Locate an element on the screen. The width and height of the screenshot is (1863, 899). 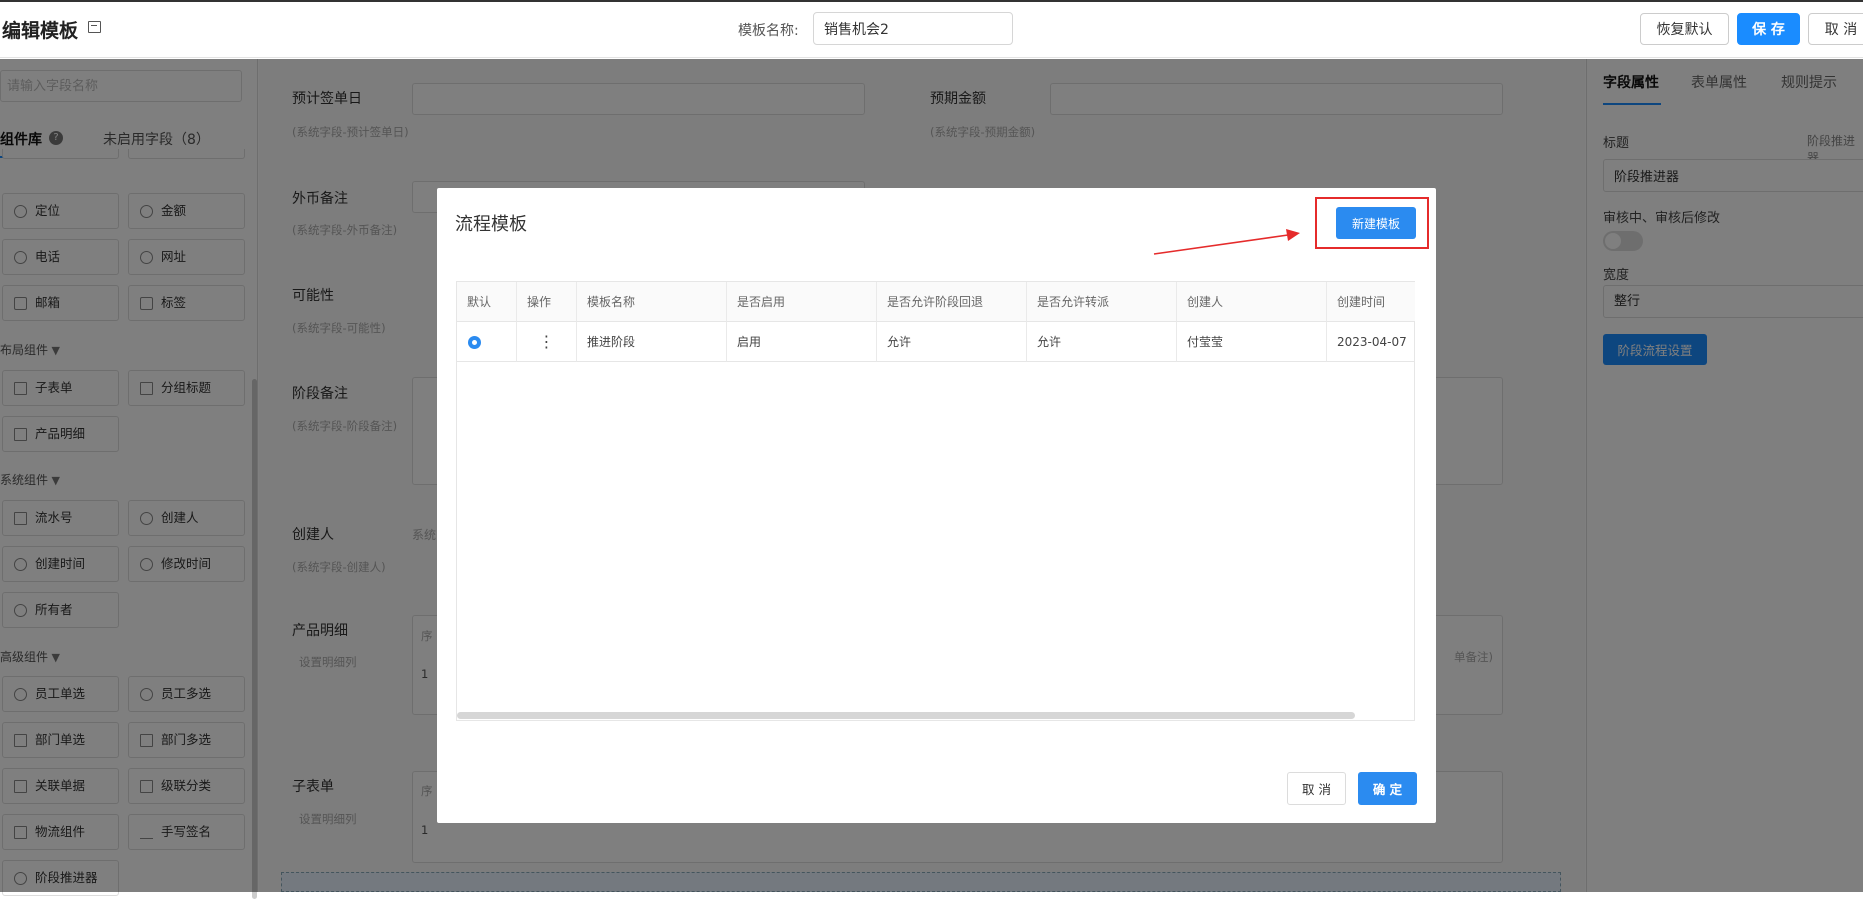
enabled-cell: 启用 is located at coordinates (802, 342).